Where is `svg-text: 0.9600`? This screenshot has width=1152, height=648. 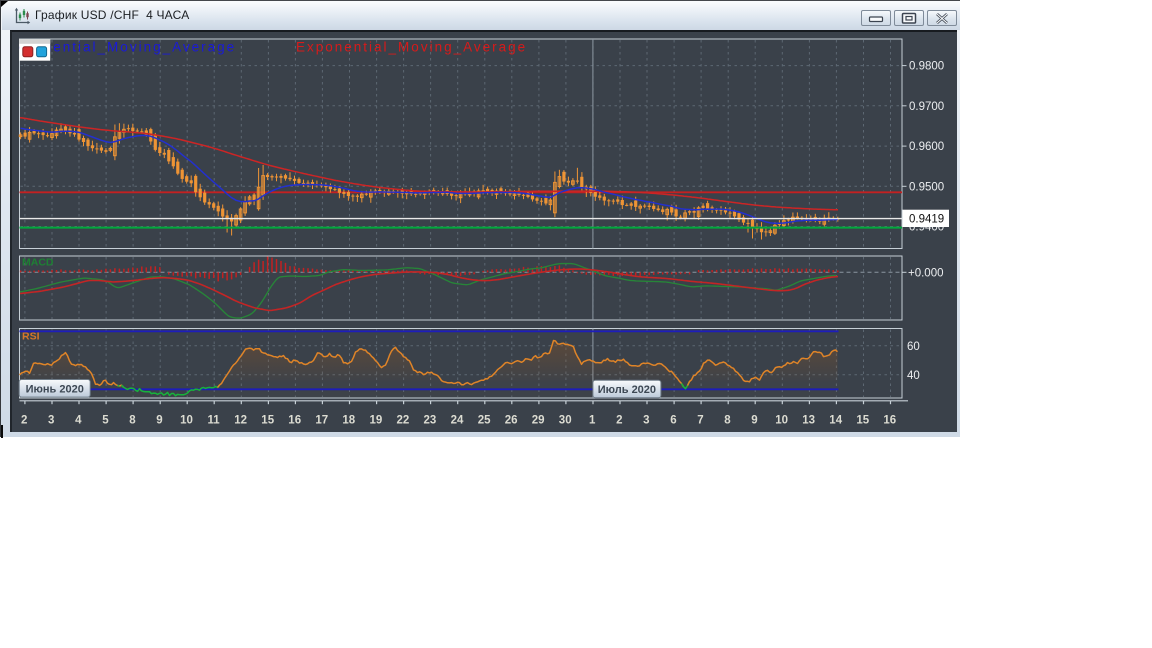
svg-text: 0.9600 is located at coordinates (926, 147).